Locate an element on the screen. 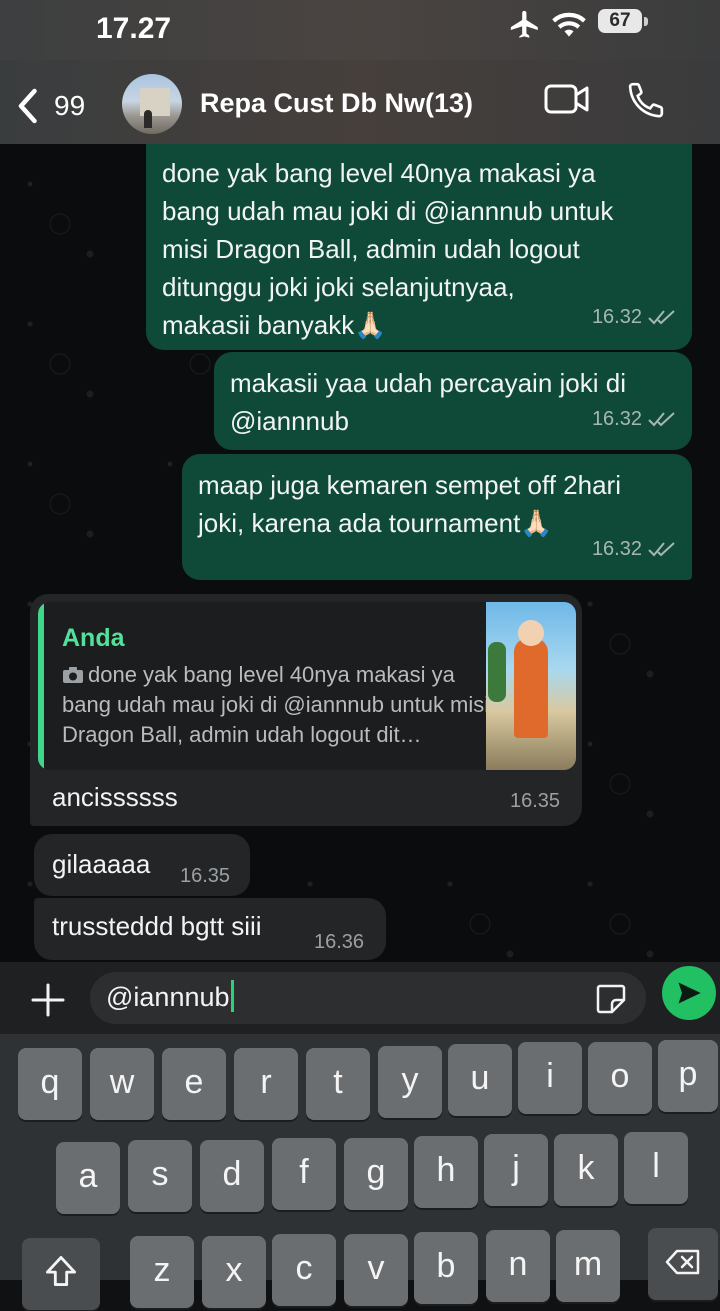  chat-header: 99 Repa Cust Db Nw(13) is located at coordinates (360, 102).